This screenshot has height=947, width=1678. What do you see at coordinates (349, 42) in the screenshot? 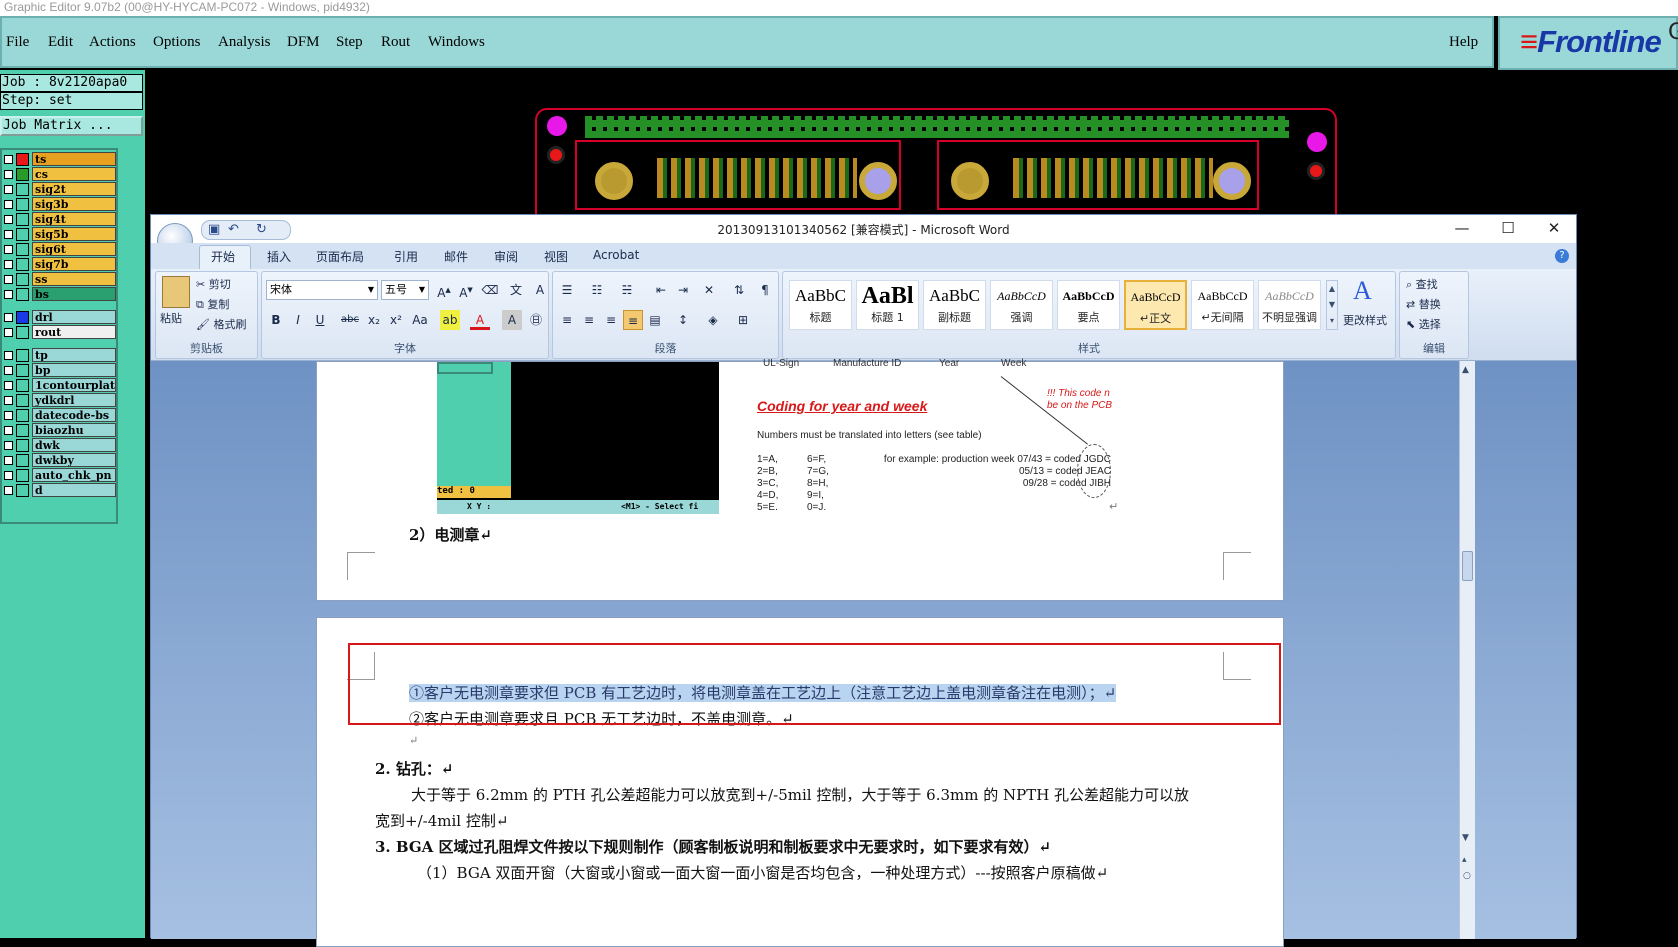
I see `menu-step: Step` at bounding box center [349, 42].